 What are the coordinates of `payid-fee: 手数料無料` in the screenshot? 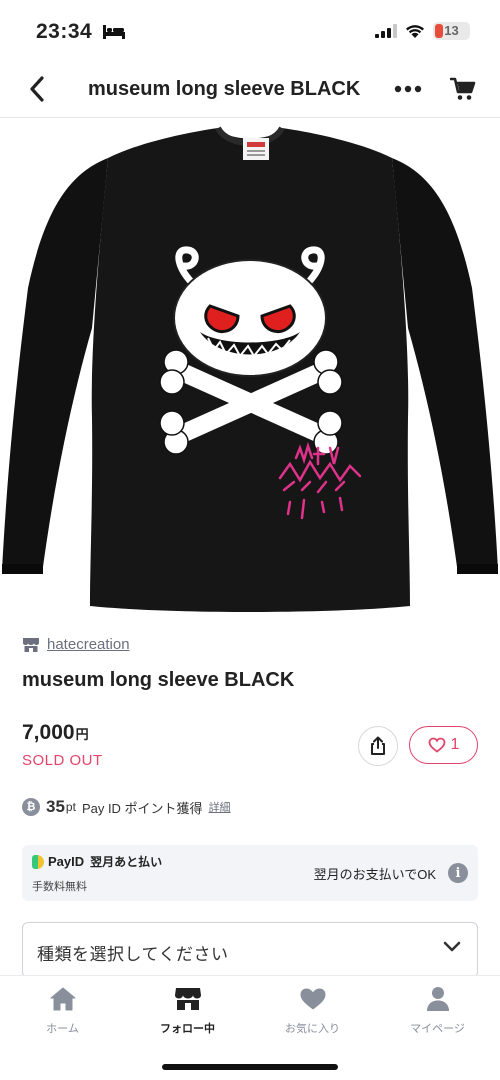 It's located at (59, 887).